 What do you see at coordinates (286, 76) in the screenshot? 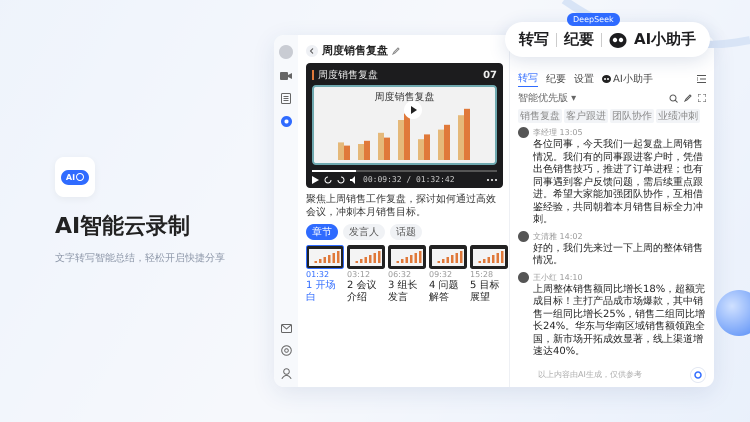
I see `video-camera-icon` at bounding box center [286, 76].